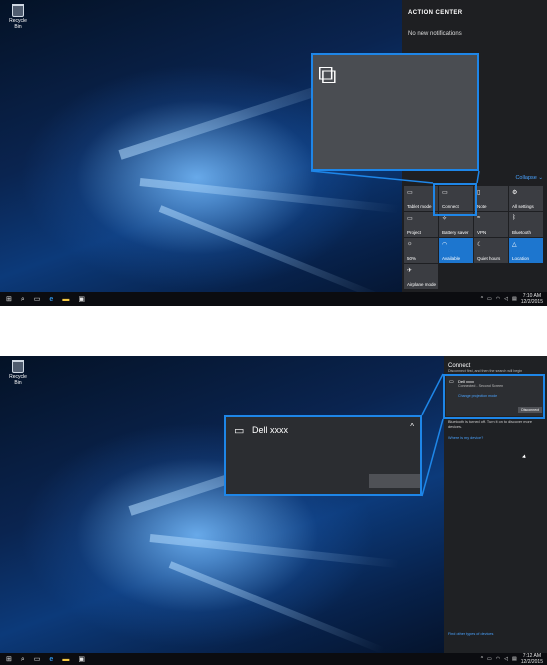 The image size is (547, 665). Describe the element at coordinates (435, 34) in the screenshot. I see `no-notifications-text: No new notifications` at that location.